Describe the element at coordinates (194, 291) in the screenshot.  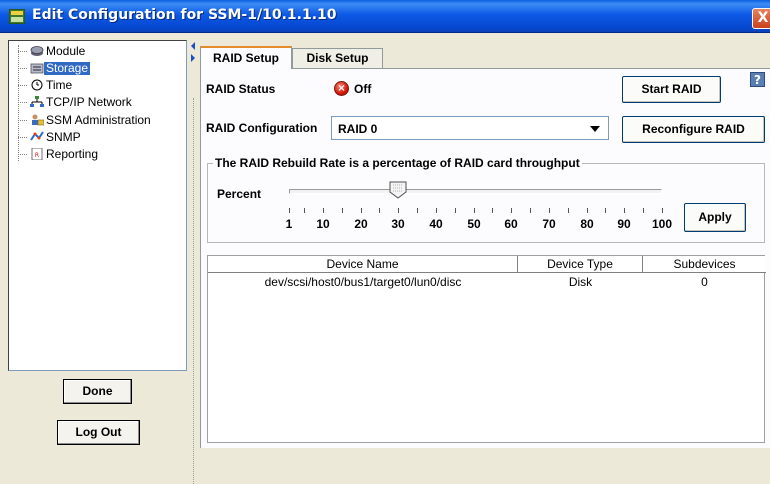
I see `splitter-grip` at that location.